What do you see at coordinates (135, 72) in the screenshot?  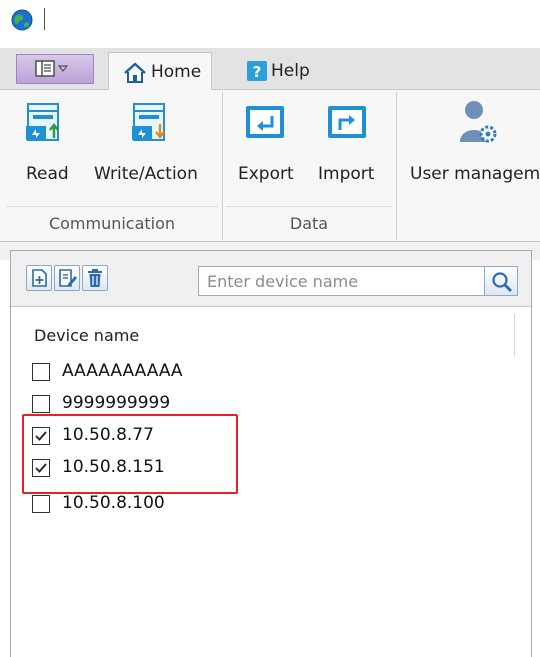 I see `home-icon` at bounding box center [135, 72].